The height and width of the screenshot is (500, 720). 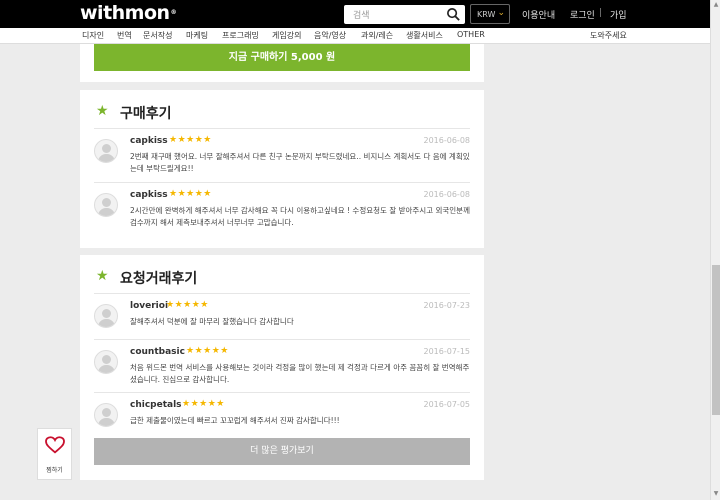 I want to click on review-text: 급한 제출물이였는데 빠르고 꼬꼬럽게 해주셔서 진짜 감사합니다!!!, so click(x=235, y=420).